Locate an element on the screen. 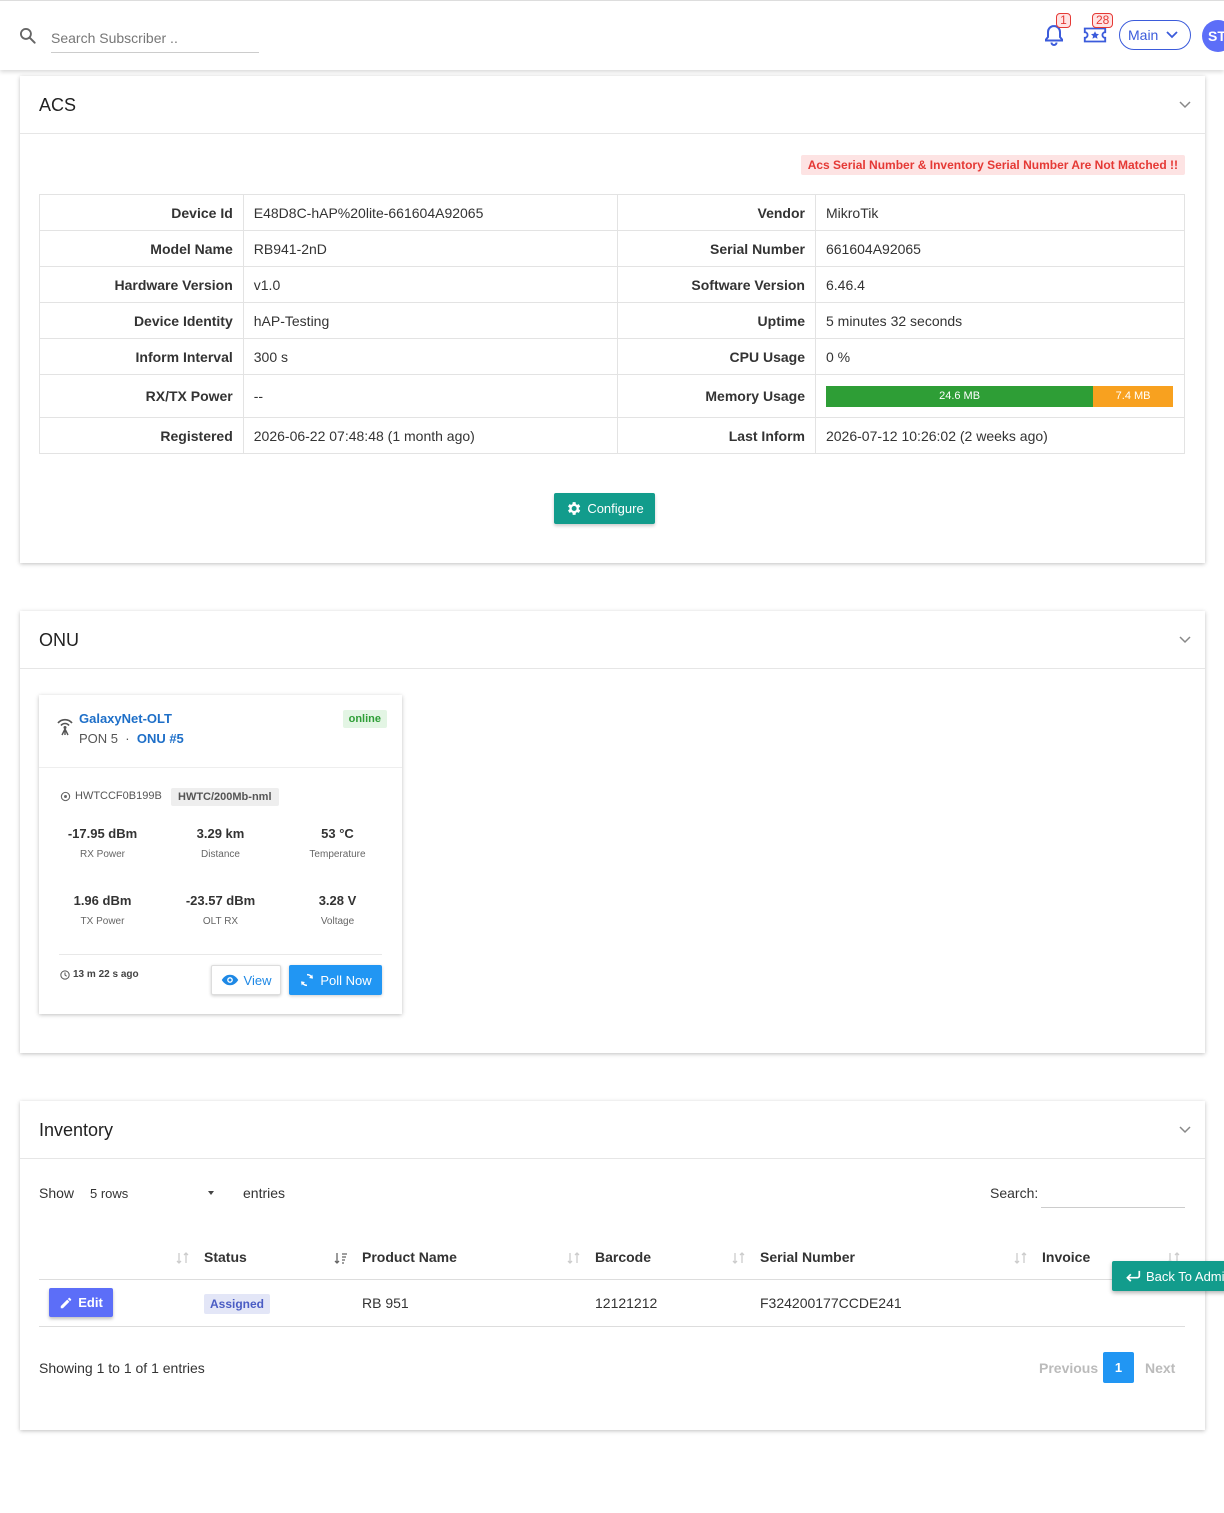 This screenshot has width=1224, height=1513. poll-now-label: Poll Now is located at coordinates (346, 980).